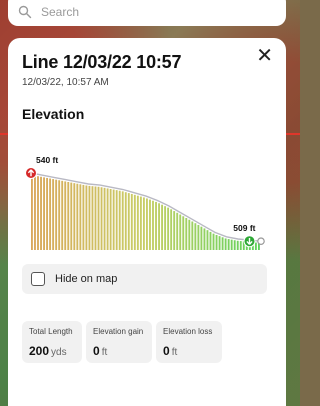 The width and height of the screenshot is (320, 406). What do you see at coordinates (189, 342) in the screenshot?
I see `stat-elevation-loss: Elevation loss 0 ft` at bounding box center [189, 342].